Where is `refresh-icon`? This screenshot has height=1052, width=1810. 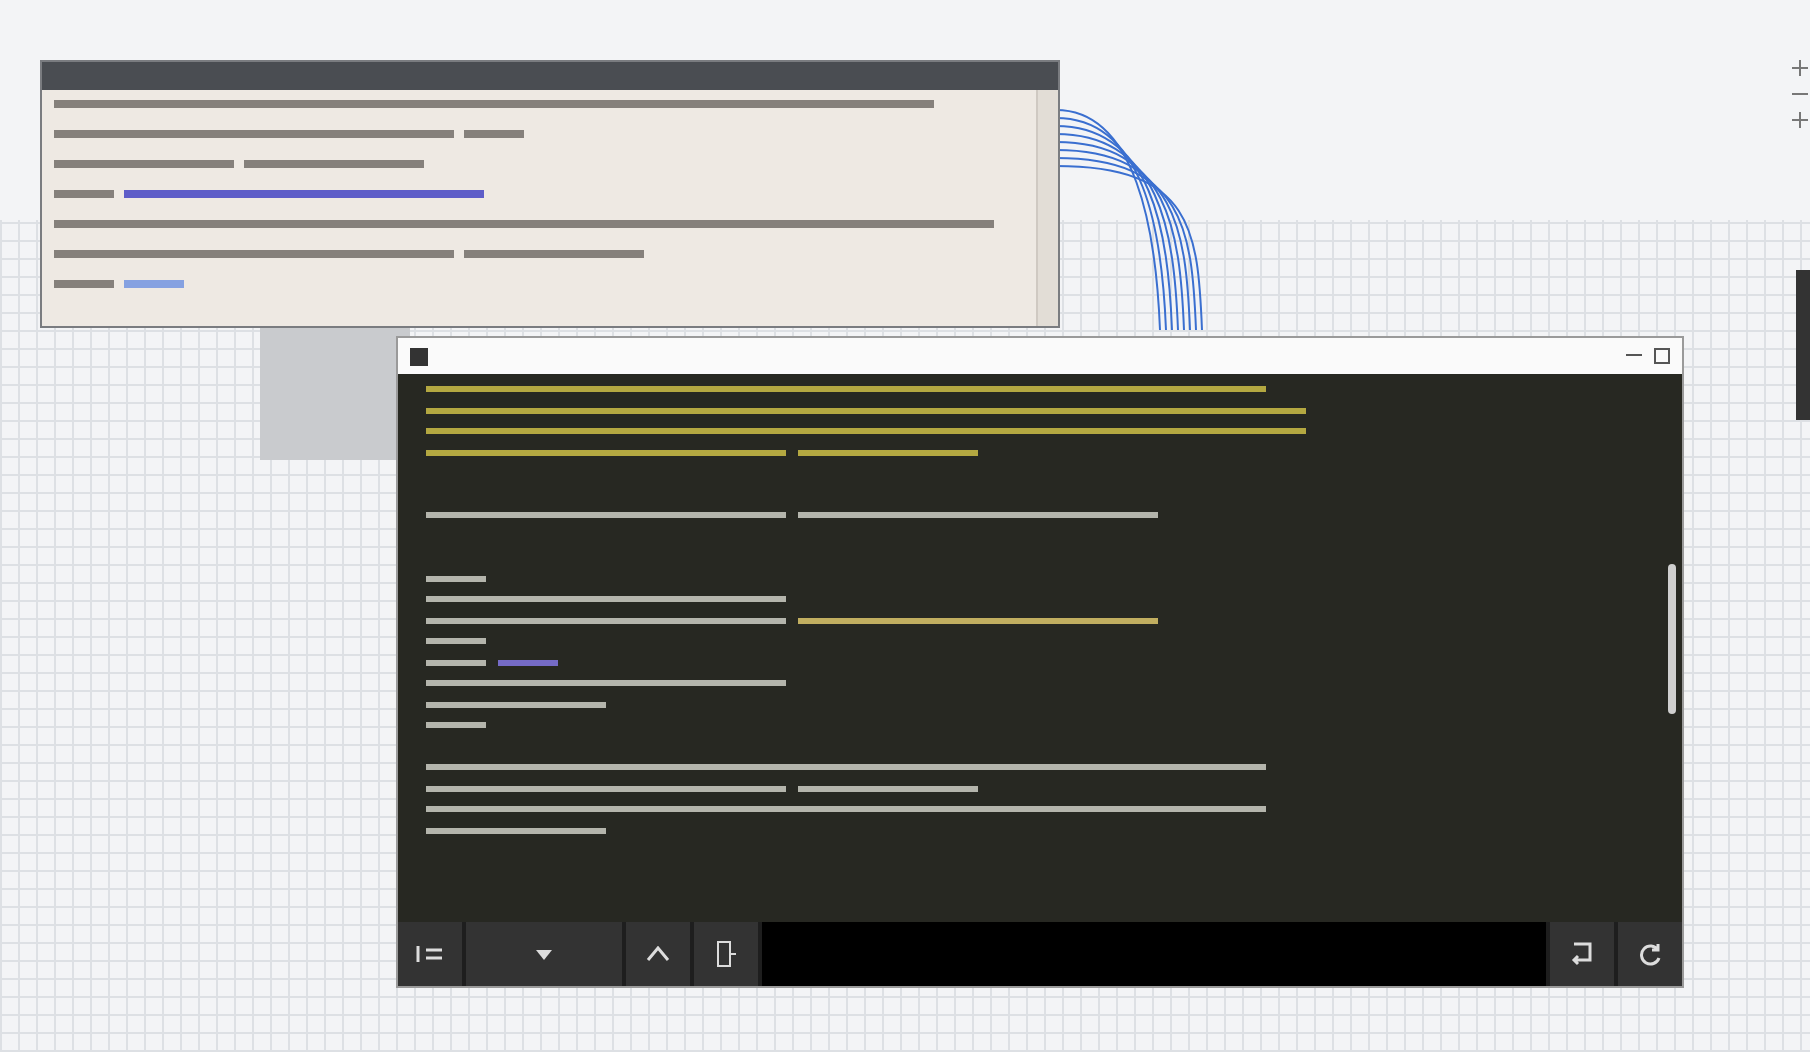 refresh-icon is located at coordinates (1650, 954).